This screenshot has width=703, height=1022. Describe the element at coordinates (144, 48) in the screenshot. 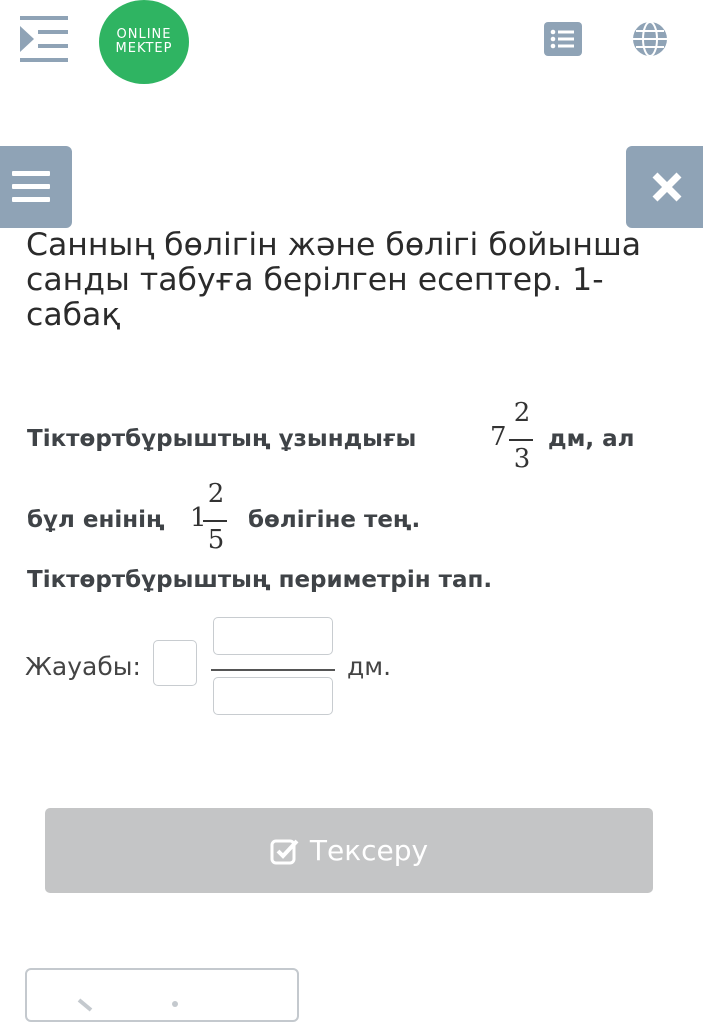

I see `logo-line2: MEKTEP` at that location.